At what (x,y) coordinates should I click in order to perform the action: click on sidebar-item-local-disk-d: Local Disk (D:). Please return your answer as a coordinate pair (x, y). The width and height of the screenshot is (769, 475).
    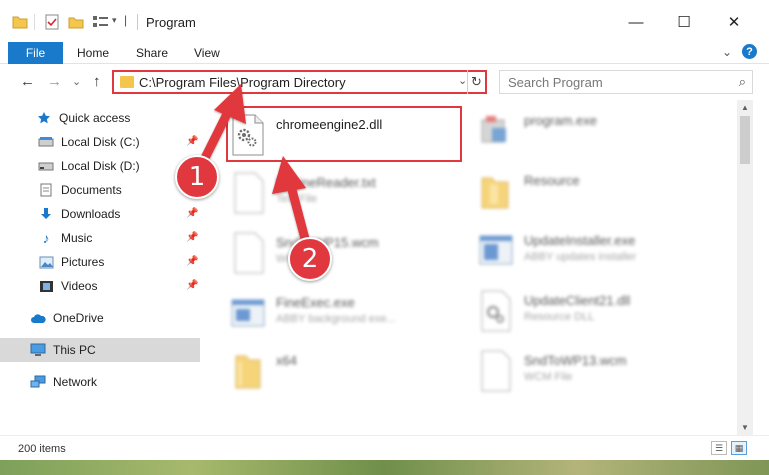
    Looking at the image, I should click on (100, 166).